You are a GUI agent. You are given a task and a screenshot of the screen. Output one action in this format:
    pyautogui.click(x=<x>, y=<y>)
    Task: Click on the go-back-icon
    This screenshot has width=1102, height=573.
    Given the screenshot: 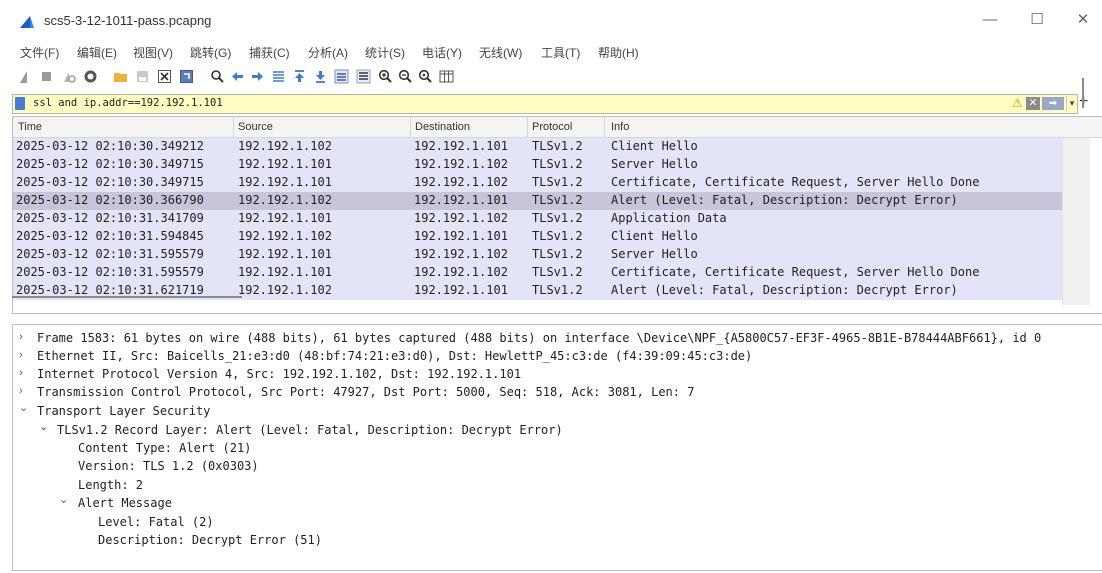 What is the action you would take?
    pyautogui.click(x=237, y=76)
    